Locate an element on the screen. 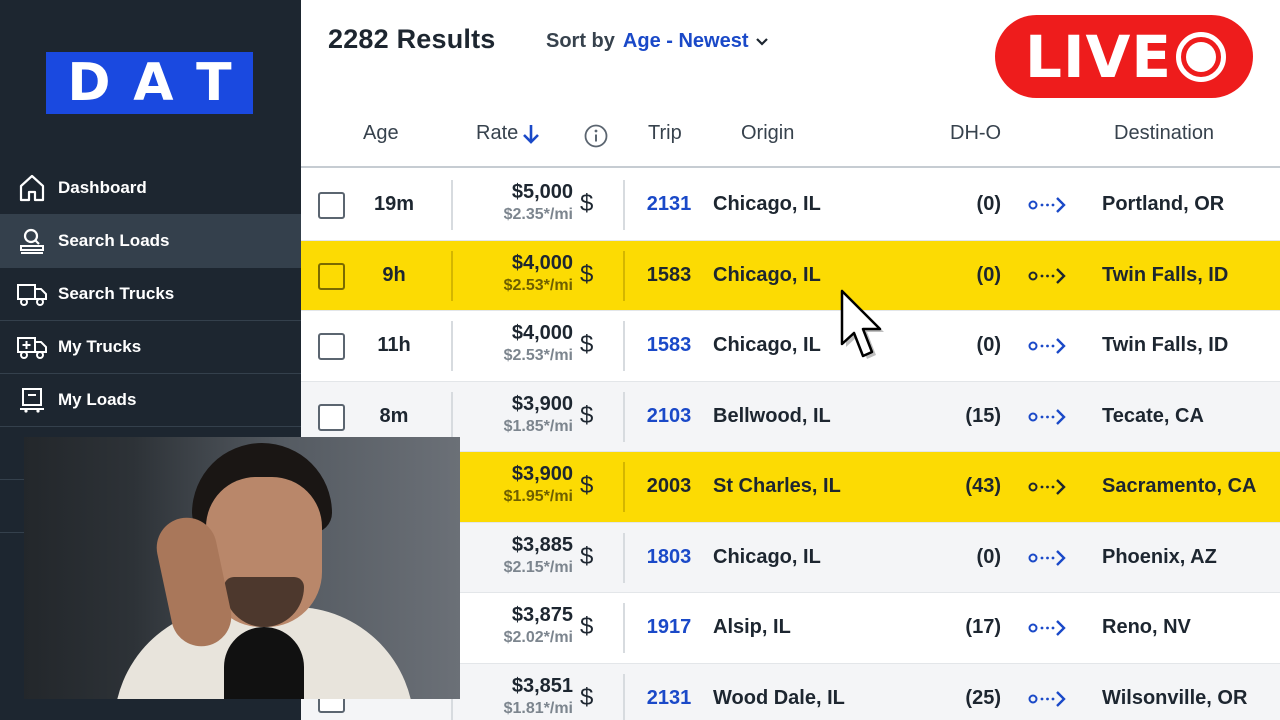 This screenshot has height=720, width=1280. column-header-dh-o: DH-O is located at coordinates (975, 133).